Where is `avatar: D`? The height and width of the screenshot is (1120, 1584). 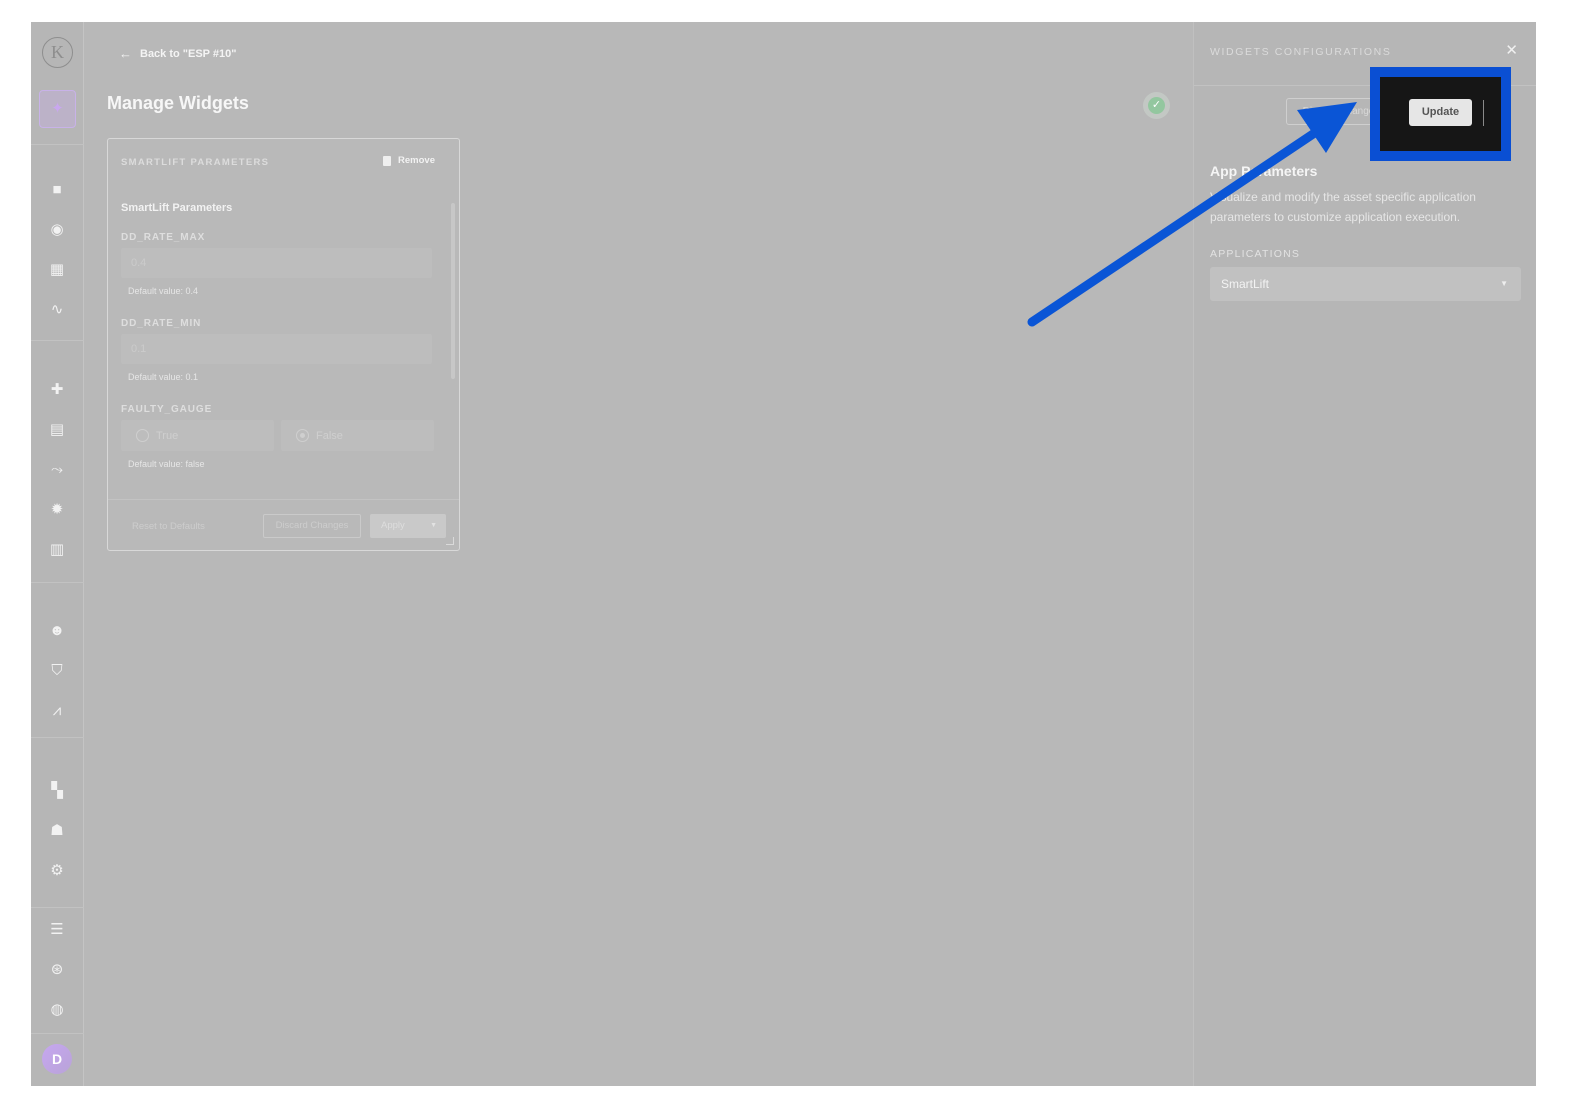 avatar: D is located at coordinates (57, 1059).